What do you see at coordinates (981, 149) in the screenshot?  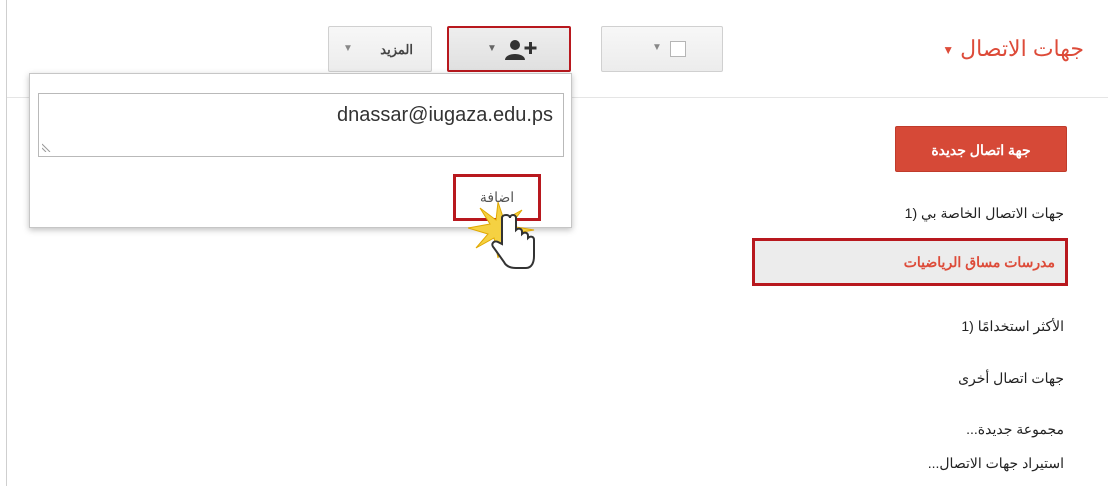 I see `new-contact-button: جهة اتصال جديدة` at bounding box center [981, 149].